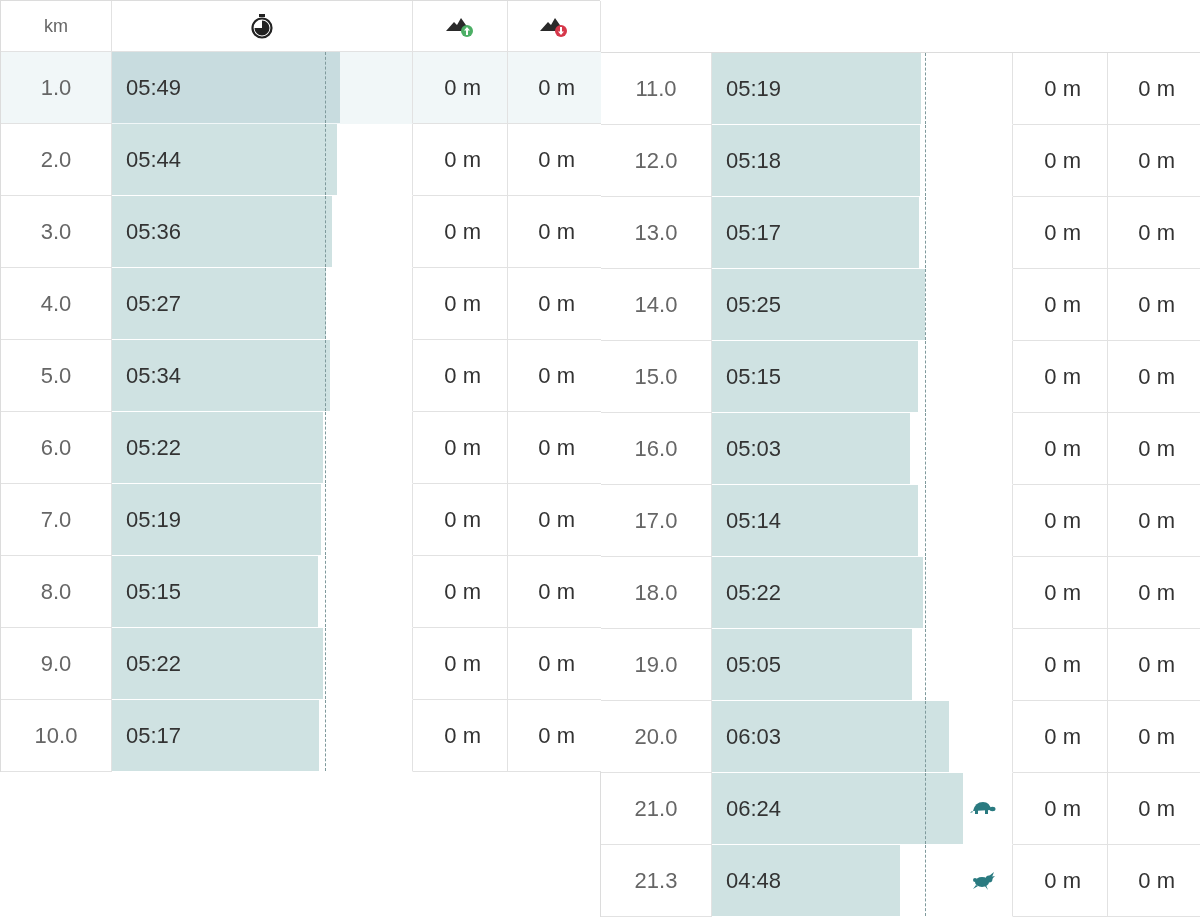  What do you see at coordinates (56, 736) in the screenshot?
I see `split-row-km: 10.0` at bounding box center [56, 736].